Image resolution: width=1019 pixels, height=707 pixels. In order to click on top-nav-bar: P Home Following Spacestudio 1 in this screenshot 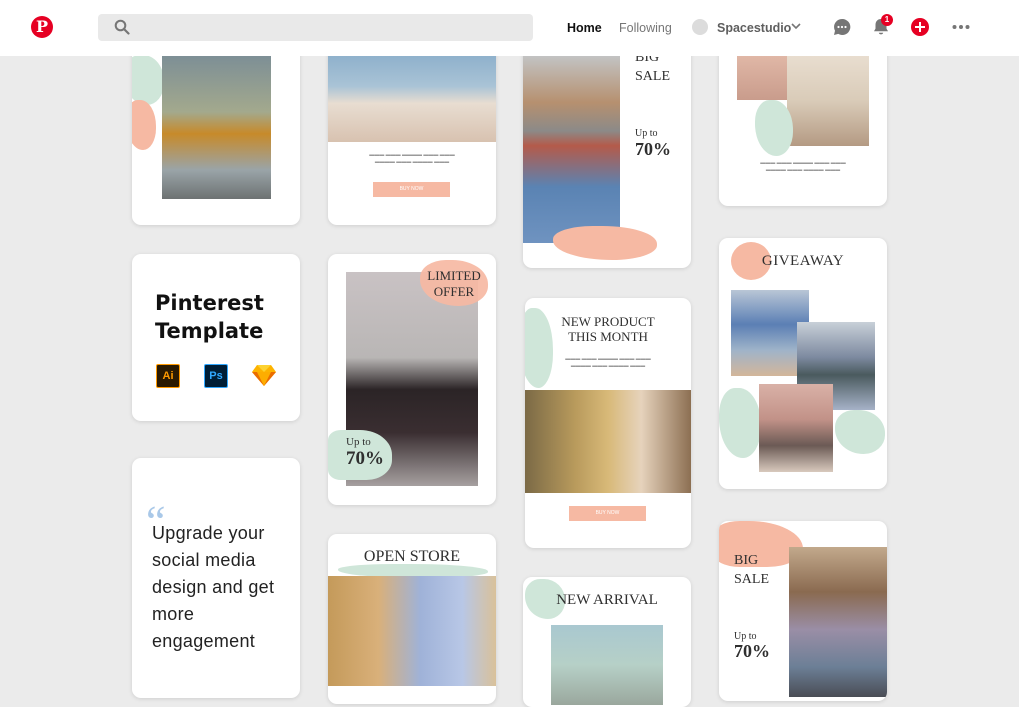, I will do `click(509, 28)`.